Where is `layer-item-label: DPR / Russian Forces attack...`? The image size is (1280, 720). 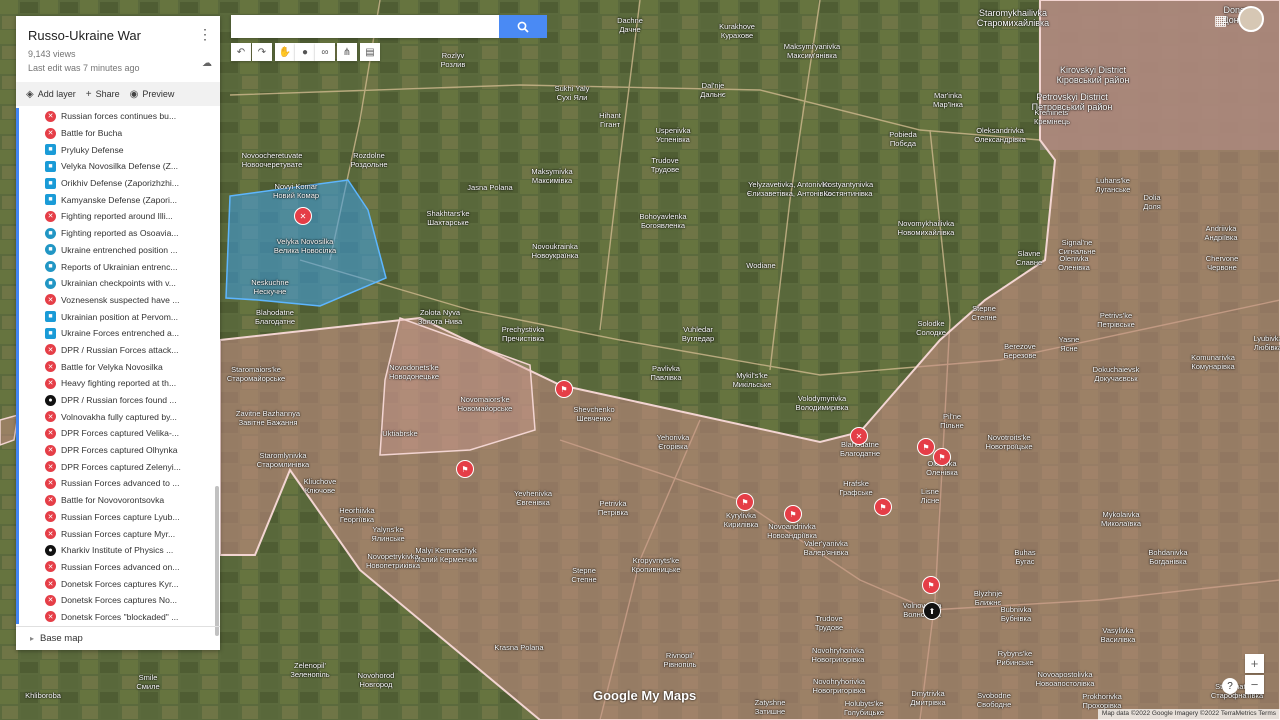 layer-item-label: DPR / Russian Forces attack... is located at coordinates (120, 349).